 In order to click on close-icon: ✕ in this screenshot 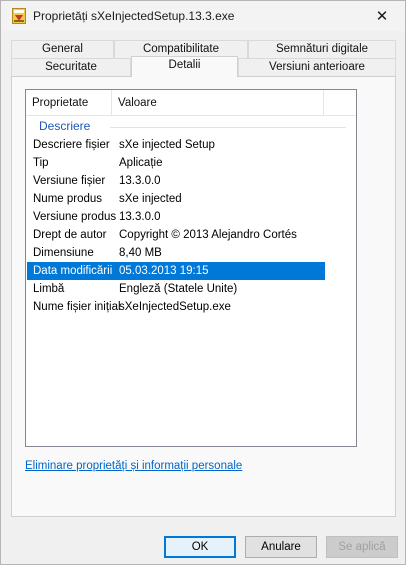, I will do `click(382, 16)`.